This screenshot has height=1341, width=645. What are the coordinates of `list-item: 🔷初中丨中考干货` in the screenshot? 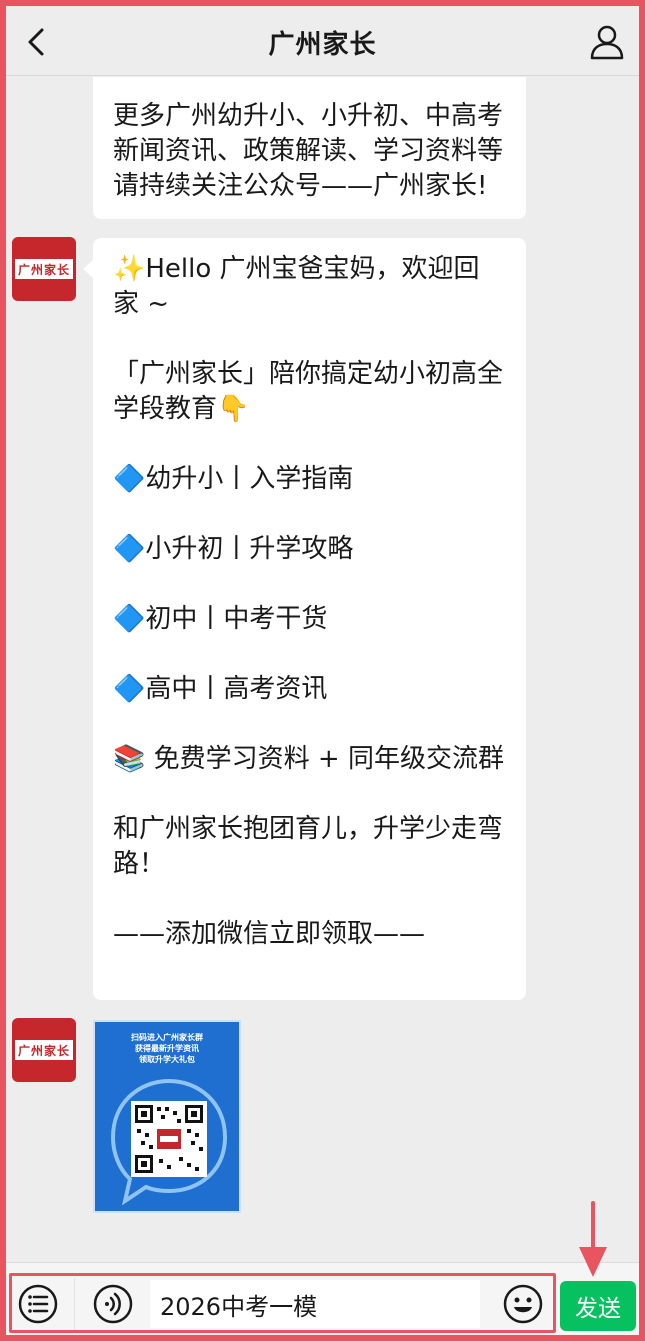 It's located at (220, 619).